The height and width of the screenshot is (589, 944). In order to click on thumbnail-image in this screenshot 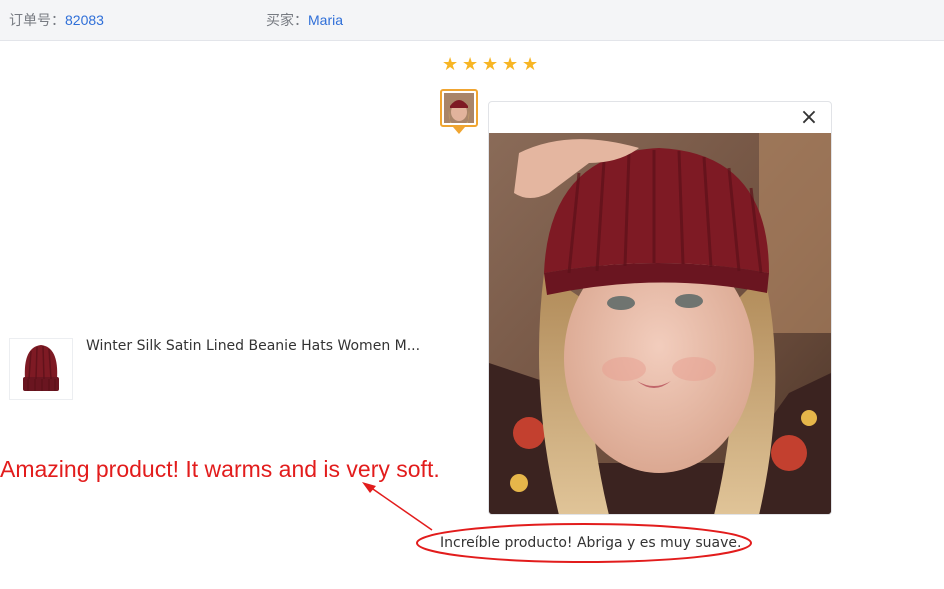, I will do `click(459, 108)`.